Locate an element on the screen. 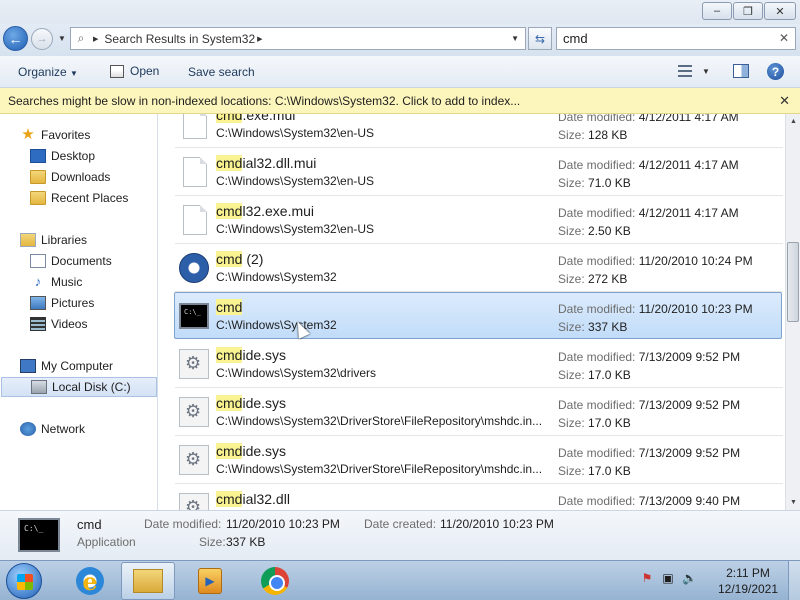 The width and height of the screenshot is (800, 600). nav-libraries: Libraries is located at coordinates (53, 240).